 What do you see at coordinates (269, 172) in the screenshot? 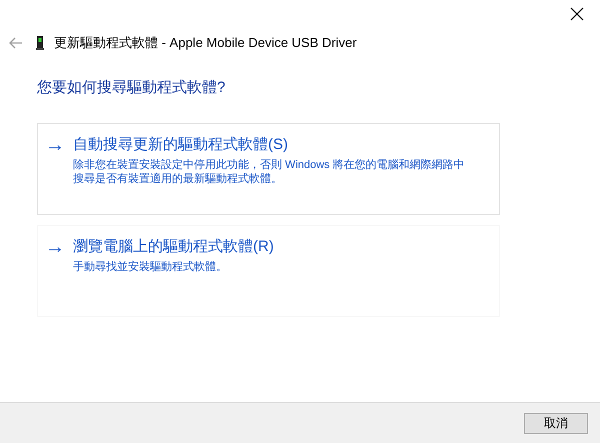
I see `option-description: 除非您在裝置安裝設定中停用此功能，否則 Windows 將在您的電腦和網際網路中搜尋是否有裝置適用的最新驅動程式軟體。` at bounding box center [269, 172].